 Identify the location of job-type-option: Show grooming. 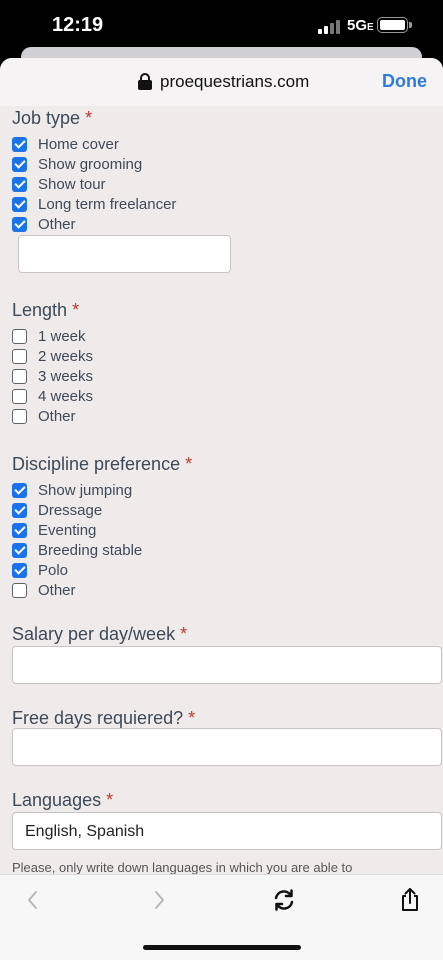
(77, 164).